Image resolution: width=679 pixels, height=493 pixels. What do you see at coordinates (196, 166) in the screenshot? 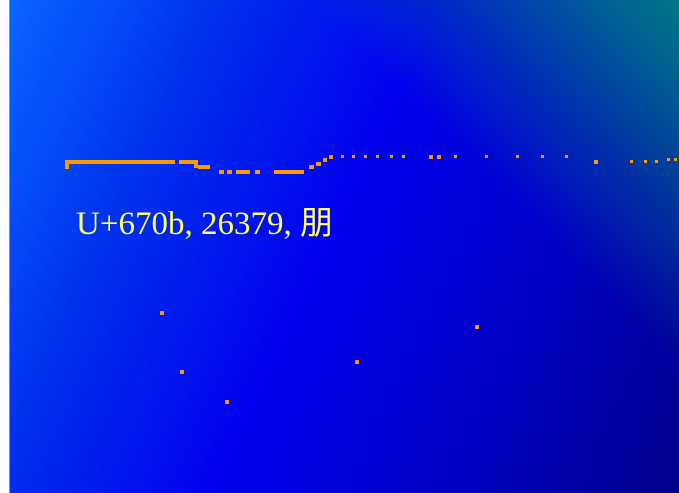
I see `dash-segments` at bounding box center [196, 166].